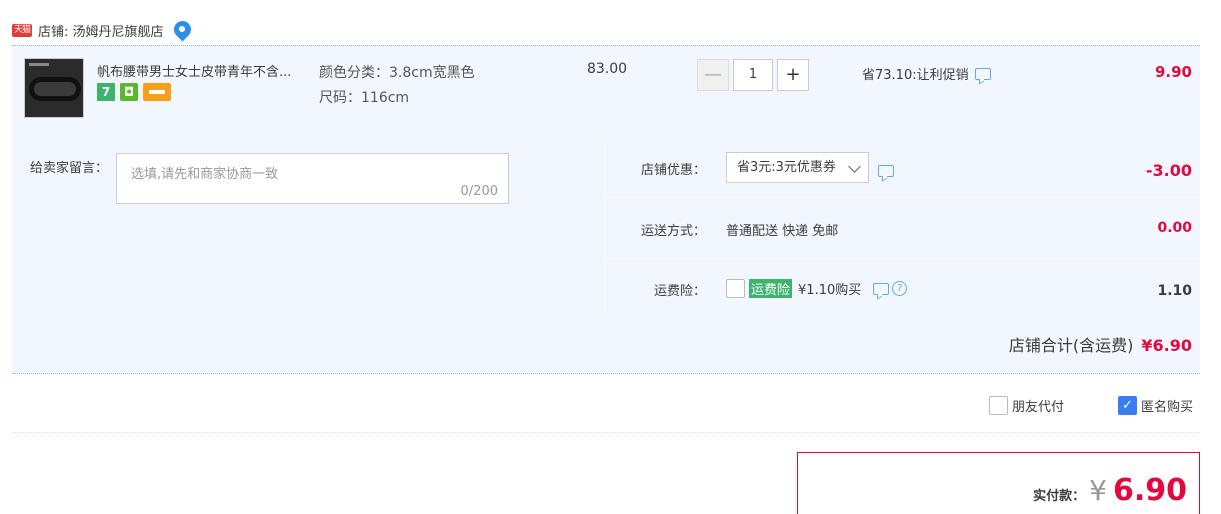 The image size is (1221, 514). I want to click on shipping-insurance-row: 运费险： 运费险 ¥1.10购买 ? 1.10, so click(903, 285).